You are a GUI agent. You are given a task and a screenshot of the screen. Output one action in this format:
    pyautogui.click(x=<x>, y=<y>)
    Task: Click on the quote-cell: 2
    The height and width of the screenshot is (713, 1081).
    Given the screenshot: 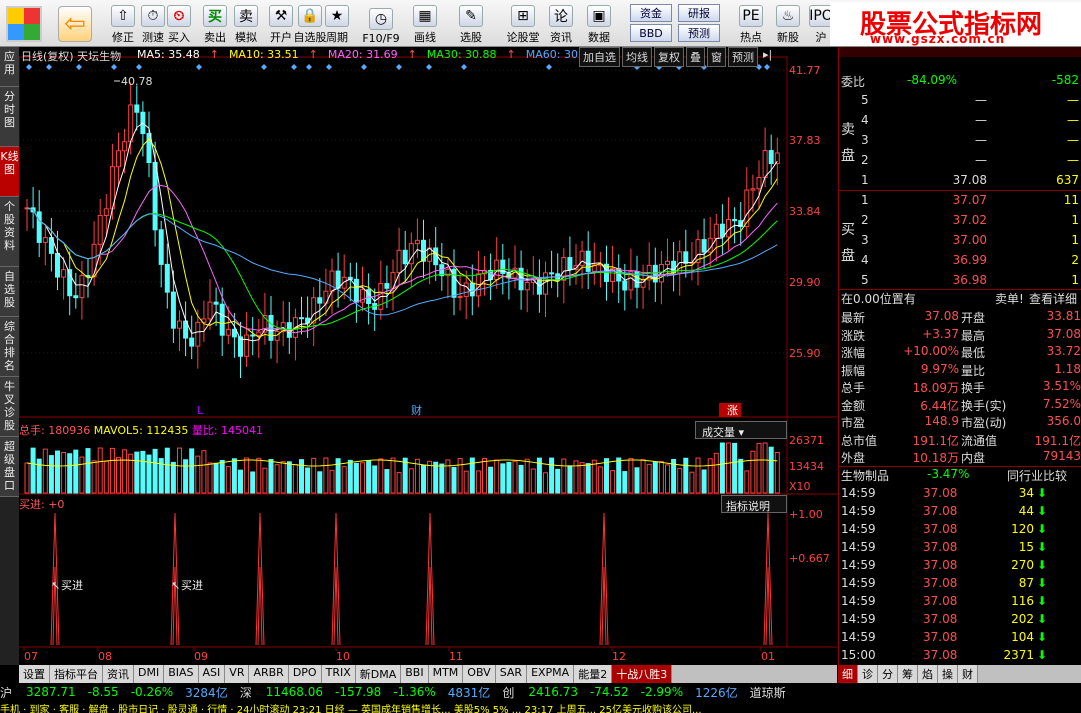 What is the action you would take?
    pyautogui.click(x=865, y=160)
    